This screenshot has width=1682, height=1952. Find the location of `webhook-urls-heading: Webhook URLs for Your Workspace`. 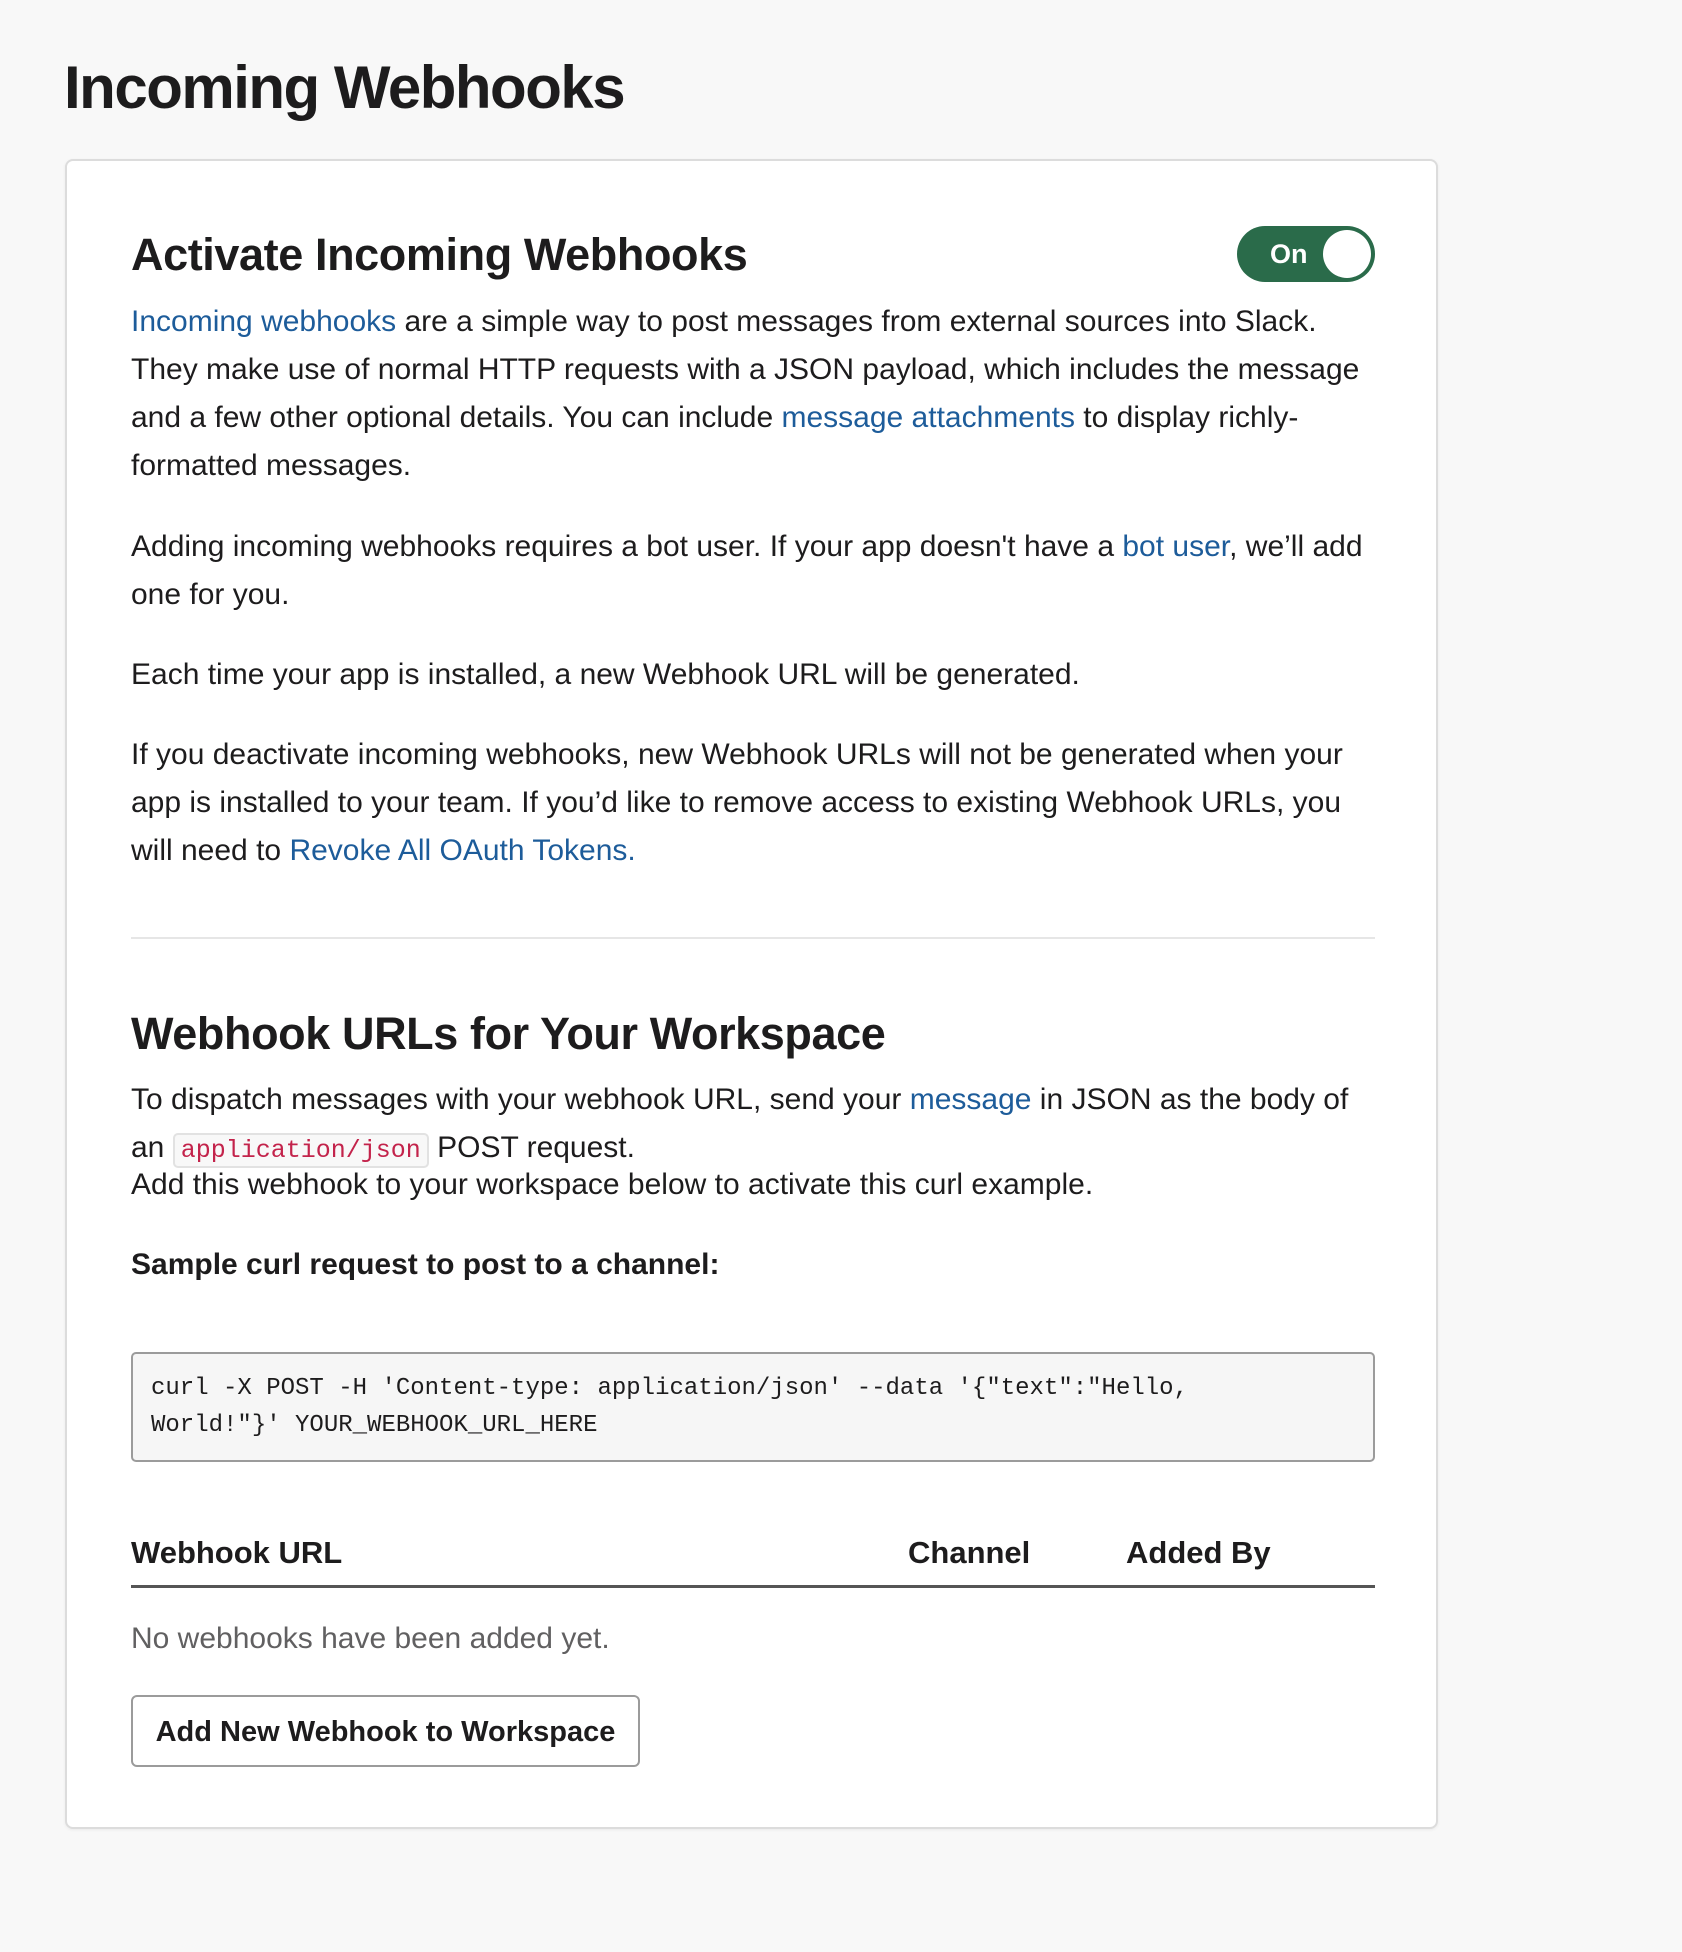

webhook-urls-heading: Webhook URLs for Your Workspace is located at coordinates (508, 1033).